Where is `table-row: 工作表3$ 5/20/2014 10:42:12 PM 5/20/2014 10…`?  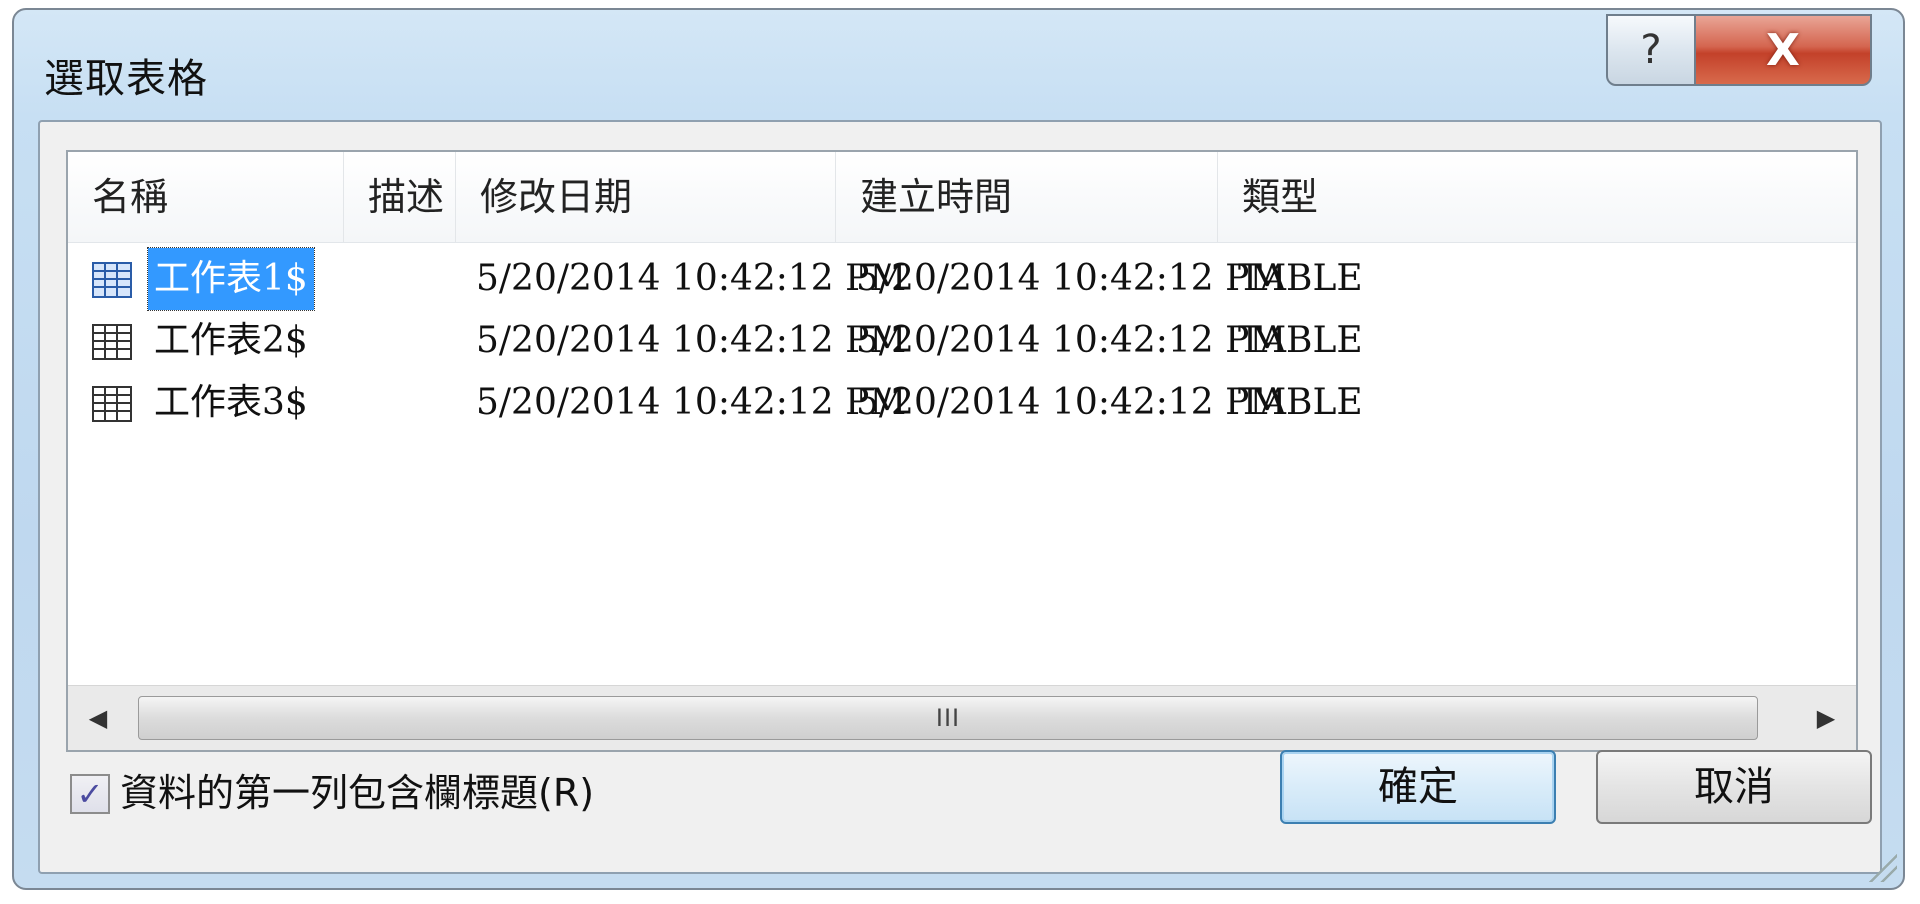
table-row: 工作表3$ 5/20/2014 10:42:12 PM 5/20/2014 10… is located at coordinates (962, 403).